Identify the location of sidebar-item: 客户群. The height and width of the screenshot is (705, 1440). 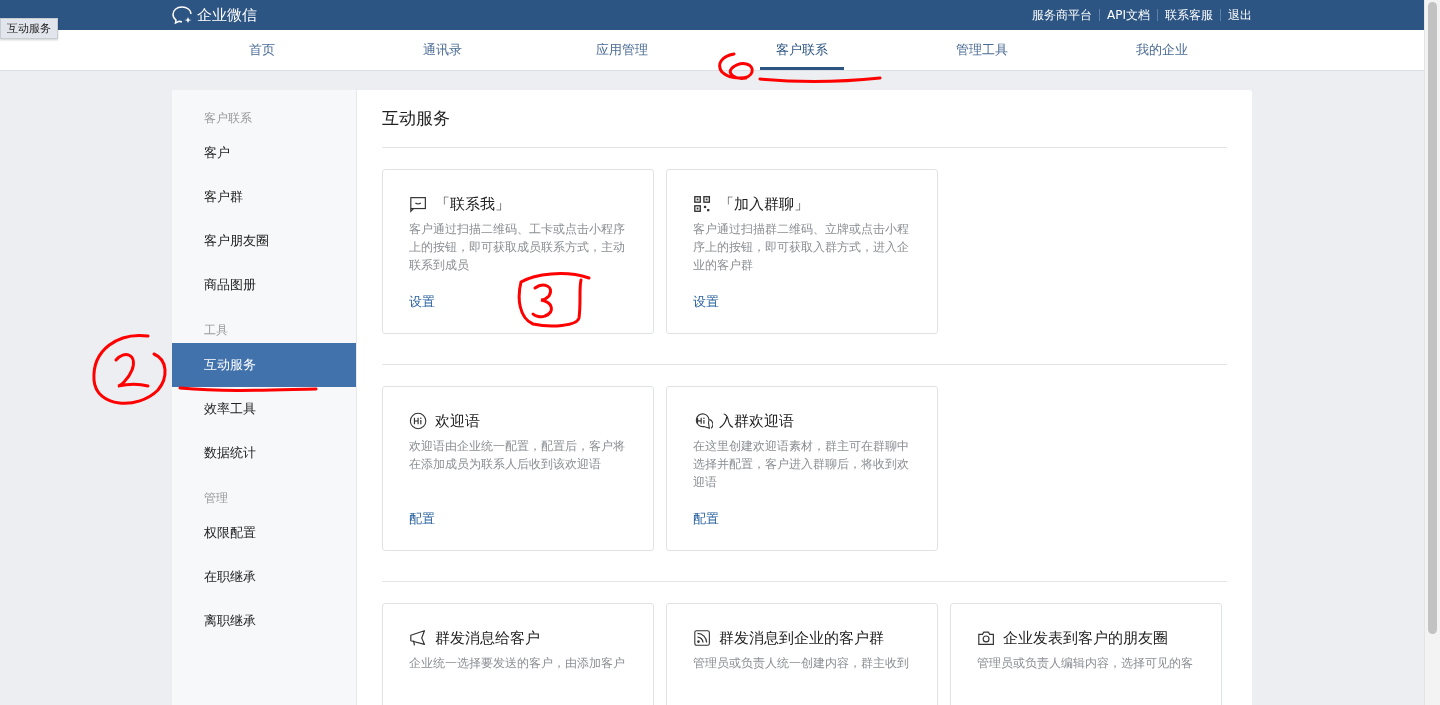
(264, 197).